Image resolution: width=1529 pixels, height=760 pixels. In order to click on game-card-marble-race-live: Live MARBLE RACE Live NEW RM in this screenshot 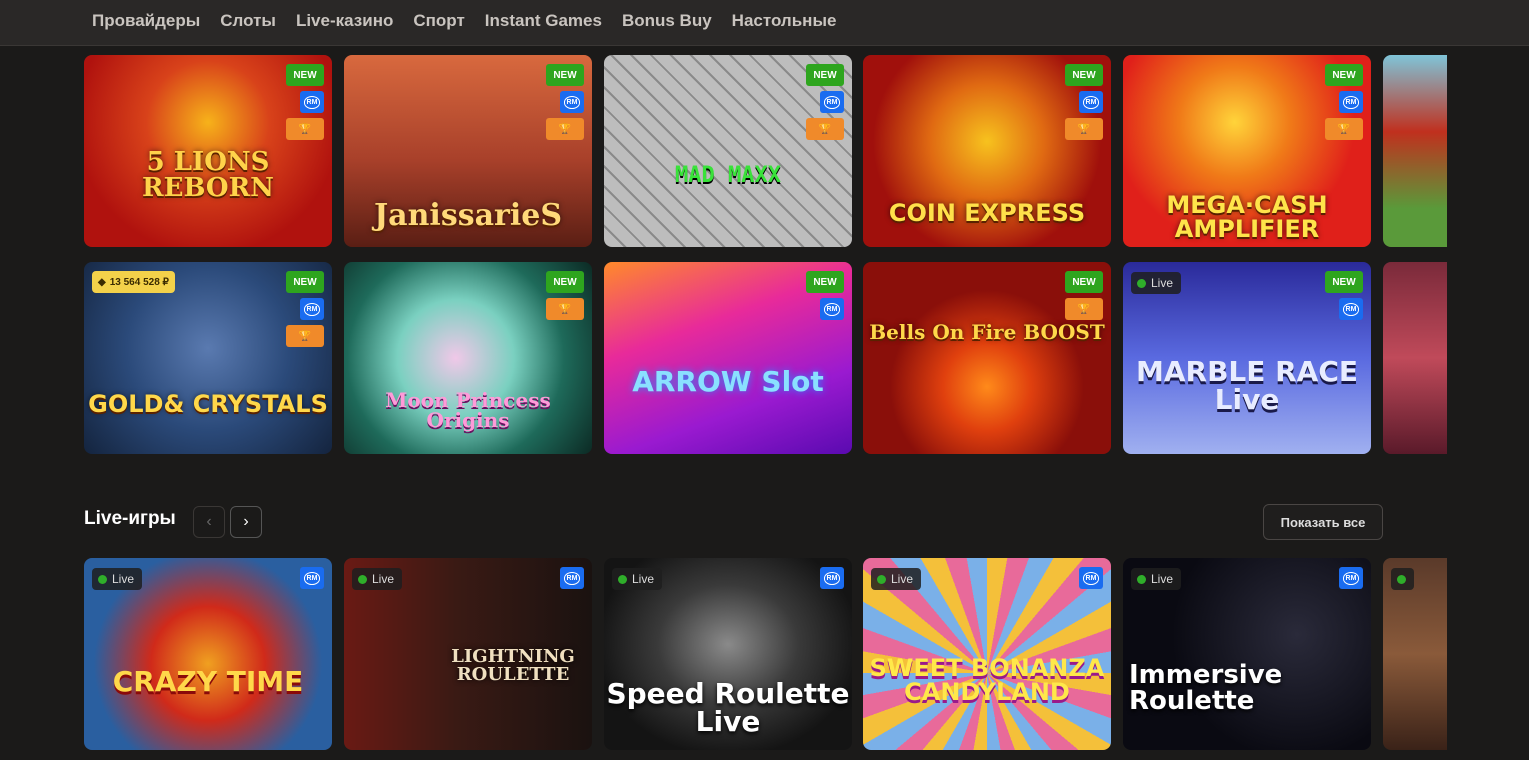, I will do `click(1247, 358)`.